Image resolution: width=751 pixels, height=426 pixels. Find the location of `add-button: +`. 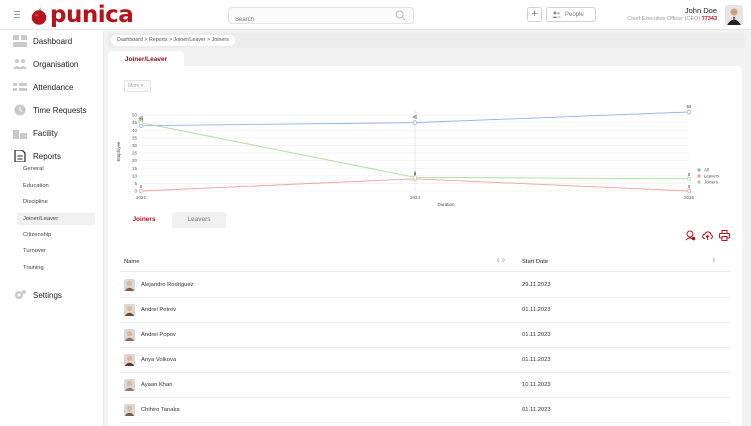

add-button: + is located at coordinates (534, 14).